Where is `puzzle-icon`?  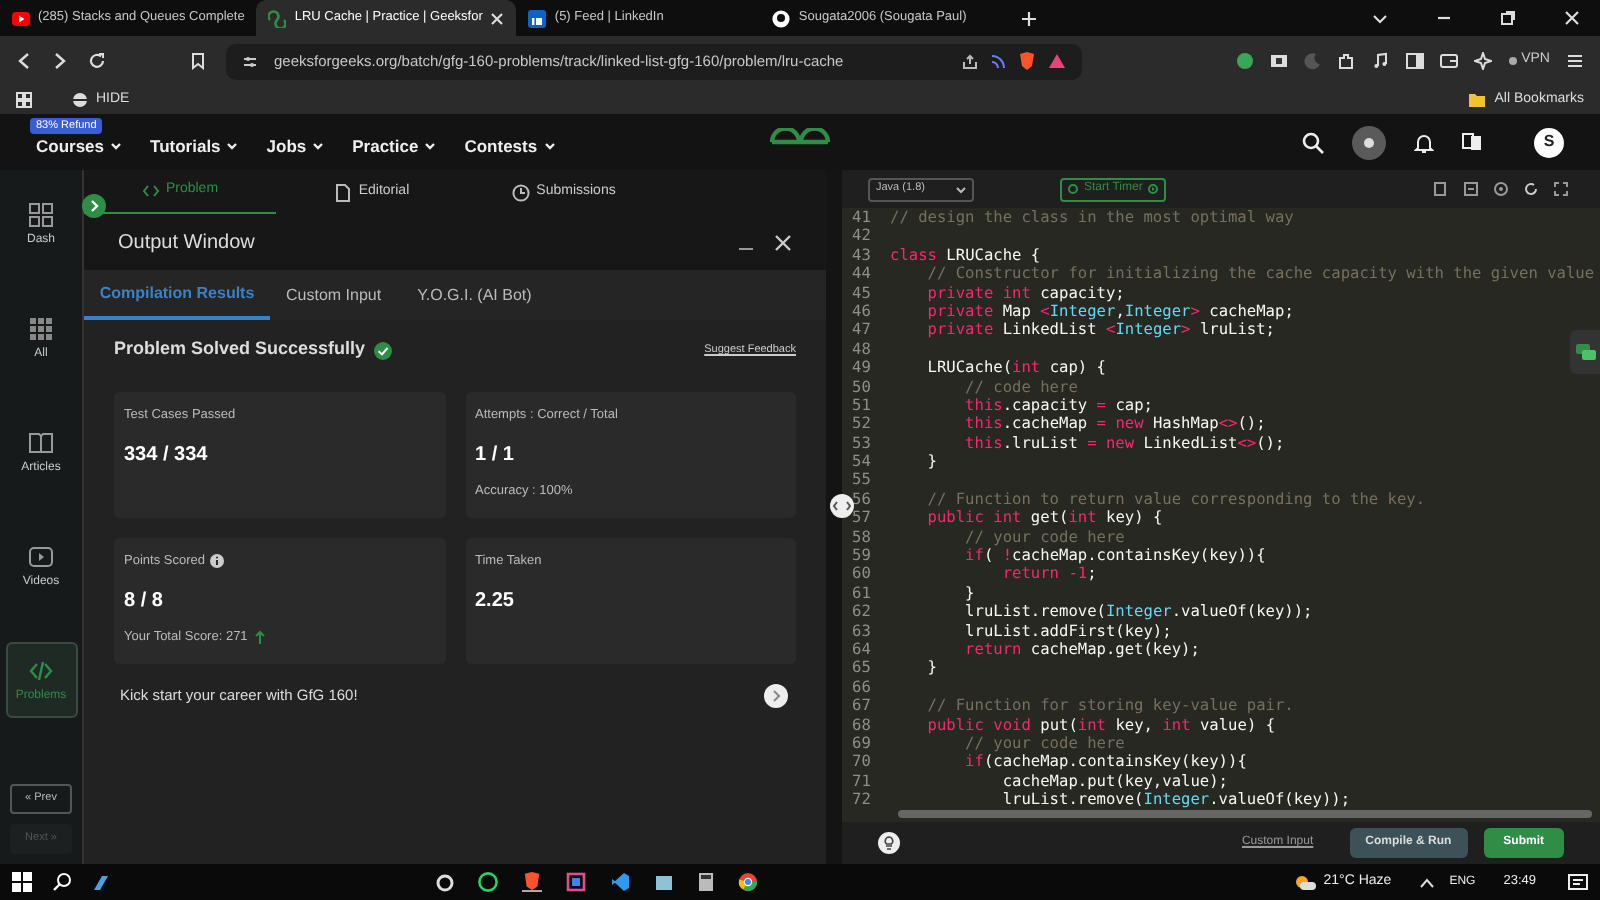 puzzle-icon is located at coordinates (1346, 61).